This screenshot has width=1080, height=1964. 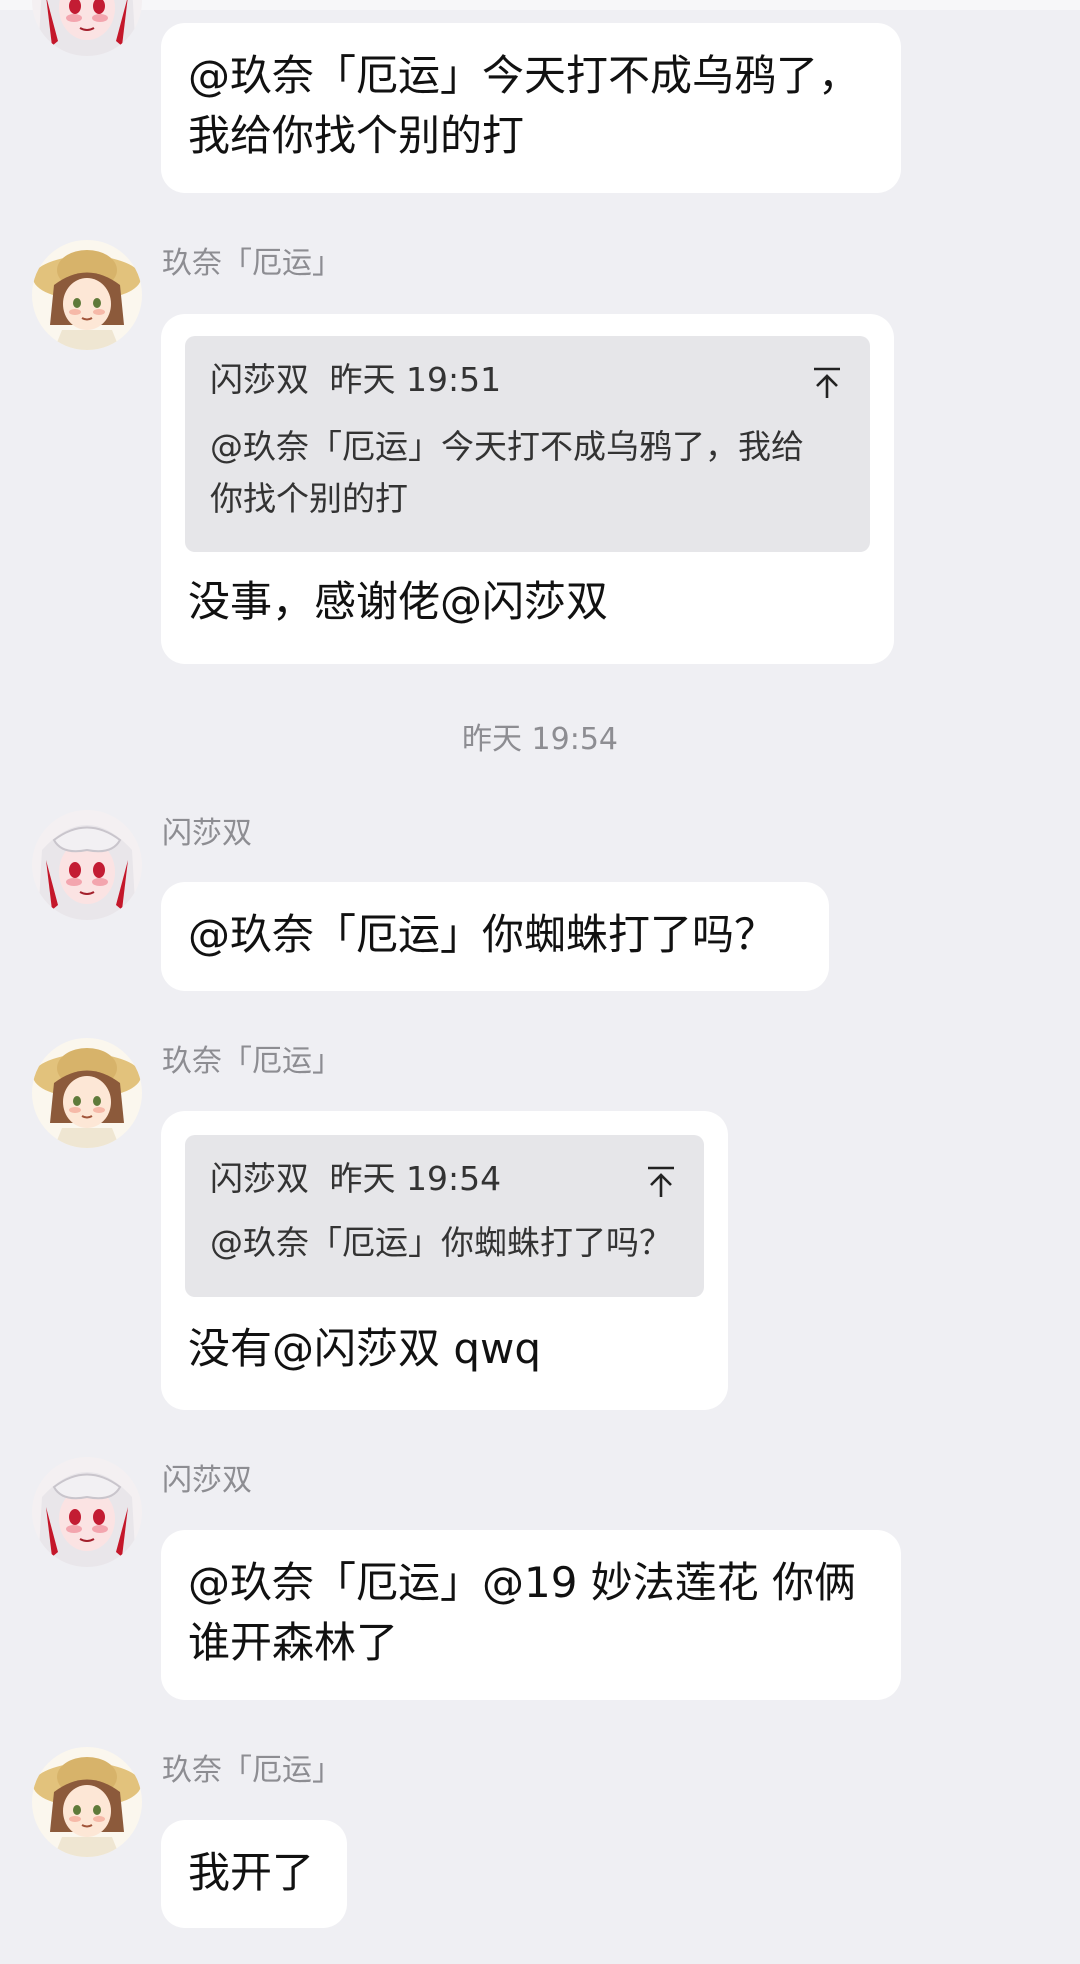 What do you see at coordinates (365, 1348) in the screenshot?
I see `message-text: 没有@闪莎双 qwq` at bounding box center [365, 1348].